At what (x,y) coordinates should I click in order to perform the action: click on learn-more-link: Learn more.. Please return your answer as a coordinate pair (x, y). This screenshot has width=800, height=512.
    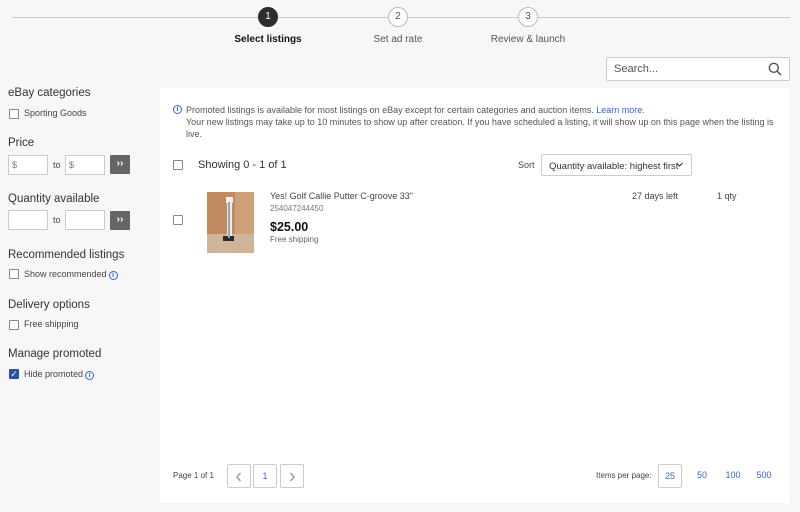
    Looking at the image, I should click on (620, 110).